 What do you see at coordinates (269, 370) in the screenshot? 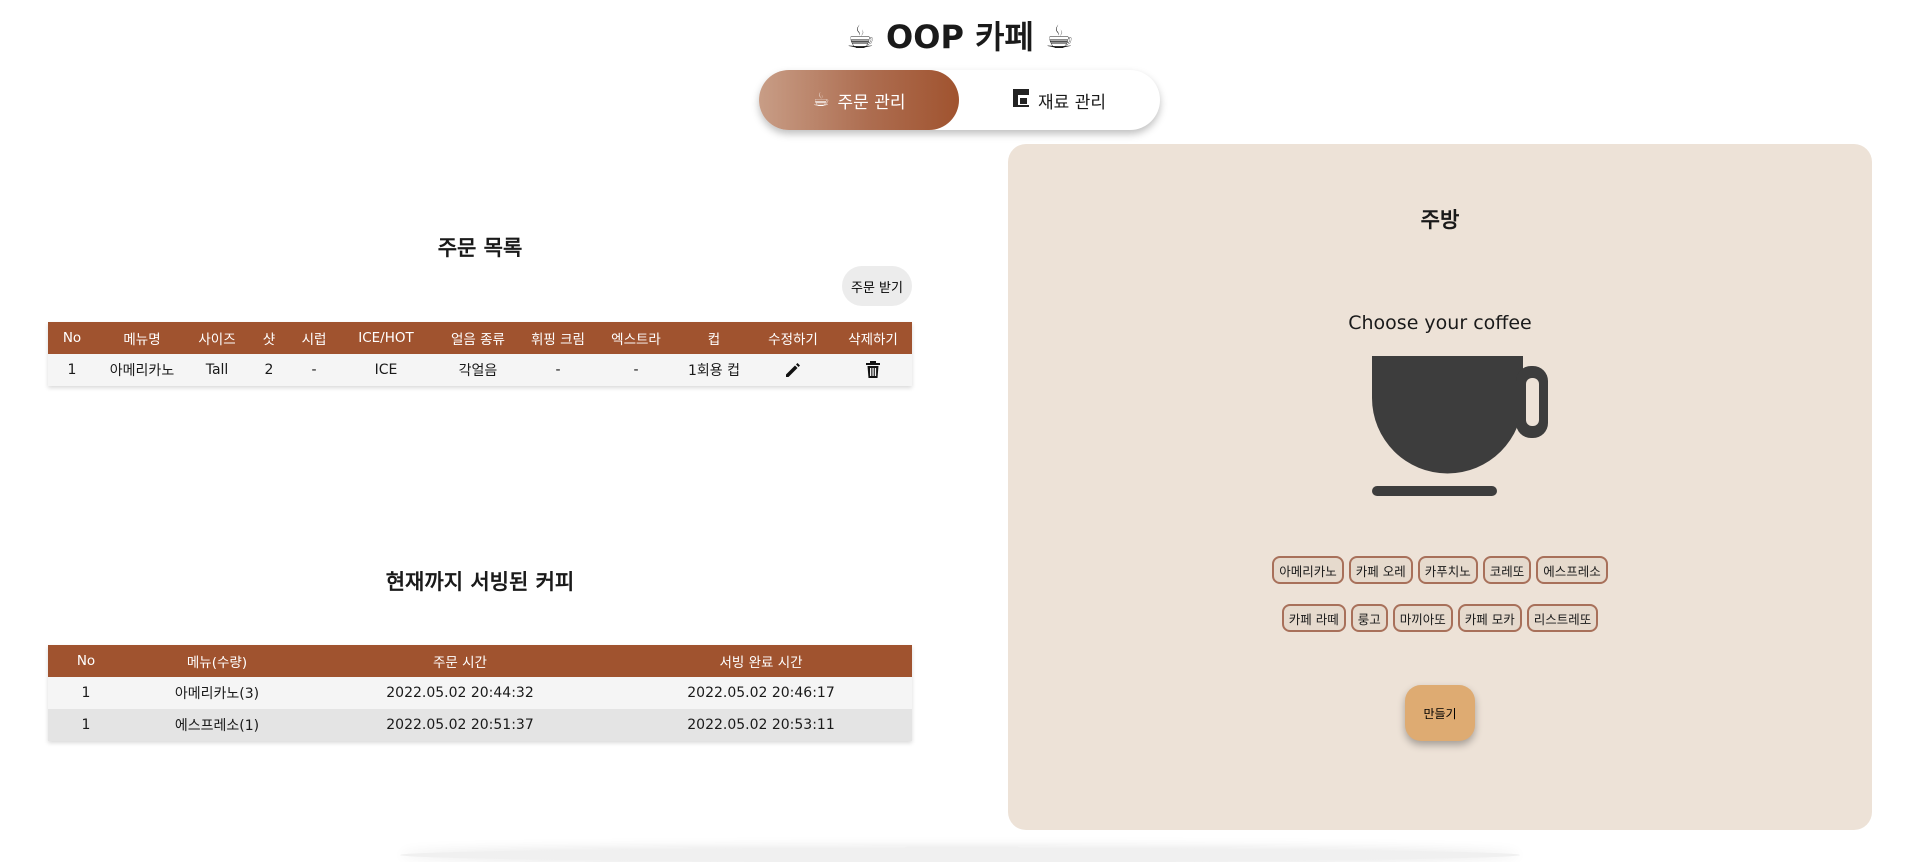
I see `cell-shot: 2` at bounding box center [269, 370].